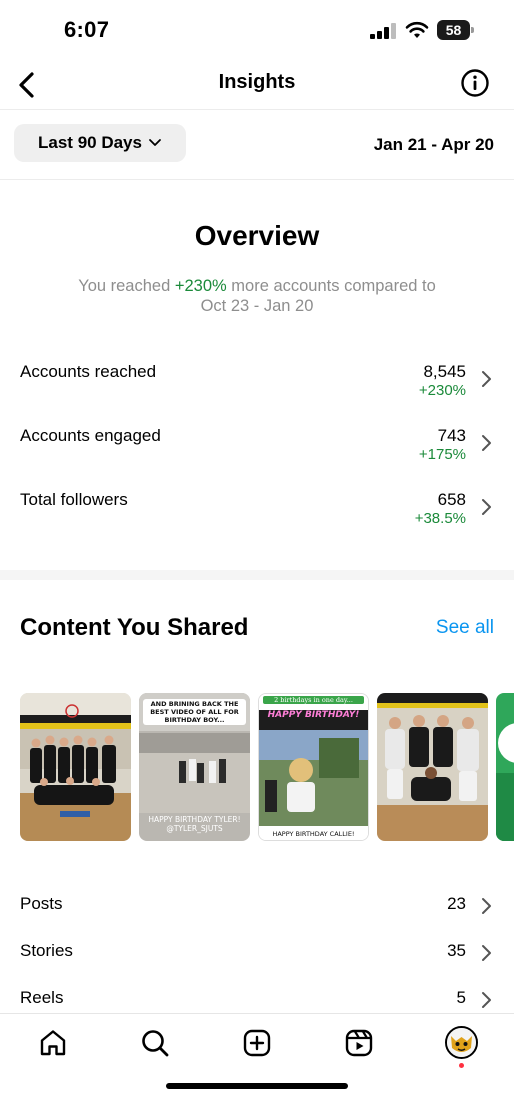 The image size is (514, 1112). I want to click on period-dropdown: Last 90 Days, so click(100, 143).